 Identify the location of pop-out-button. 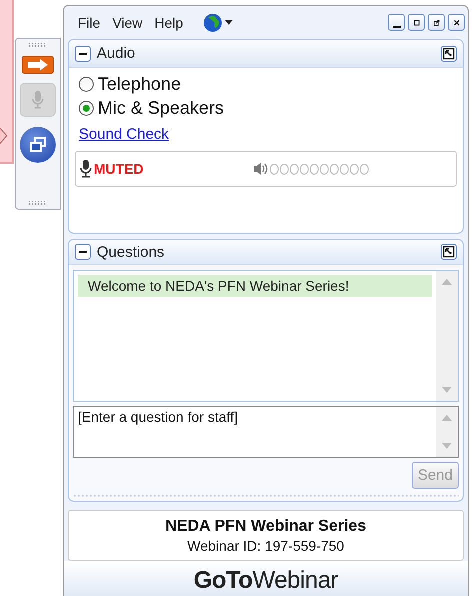
(436, 22).